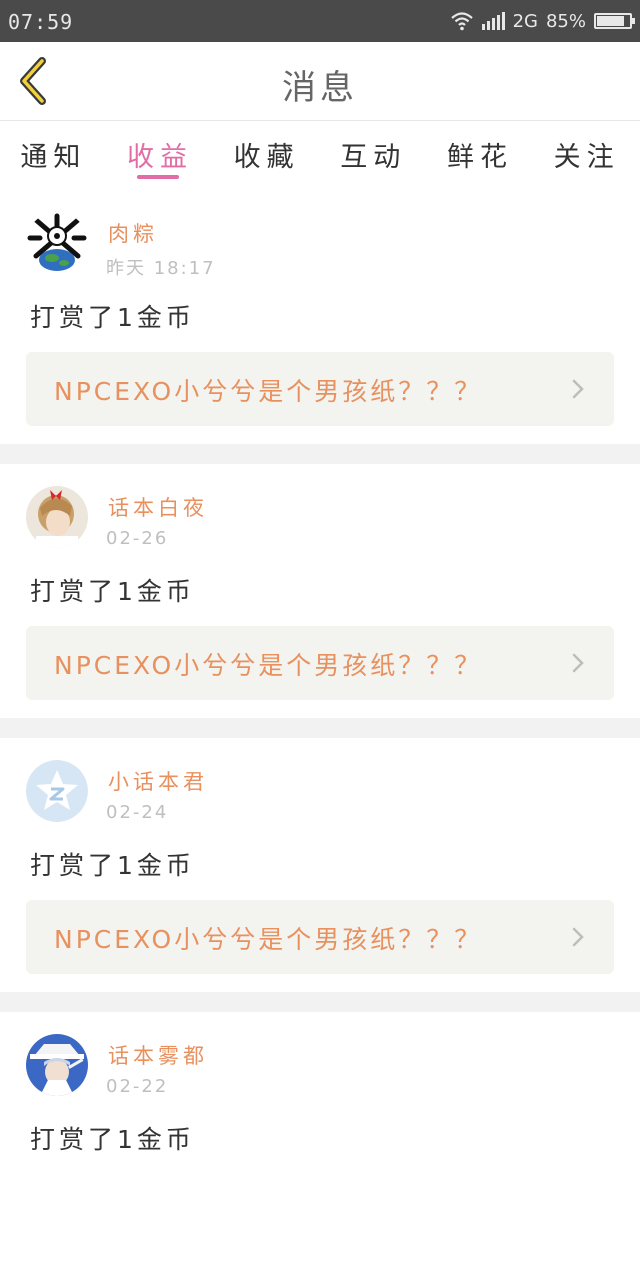 This screenshot has height=1266, width=640. I want to click on battery-percent: 85%, so click(565, 21).